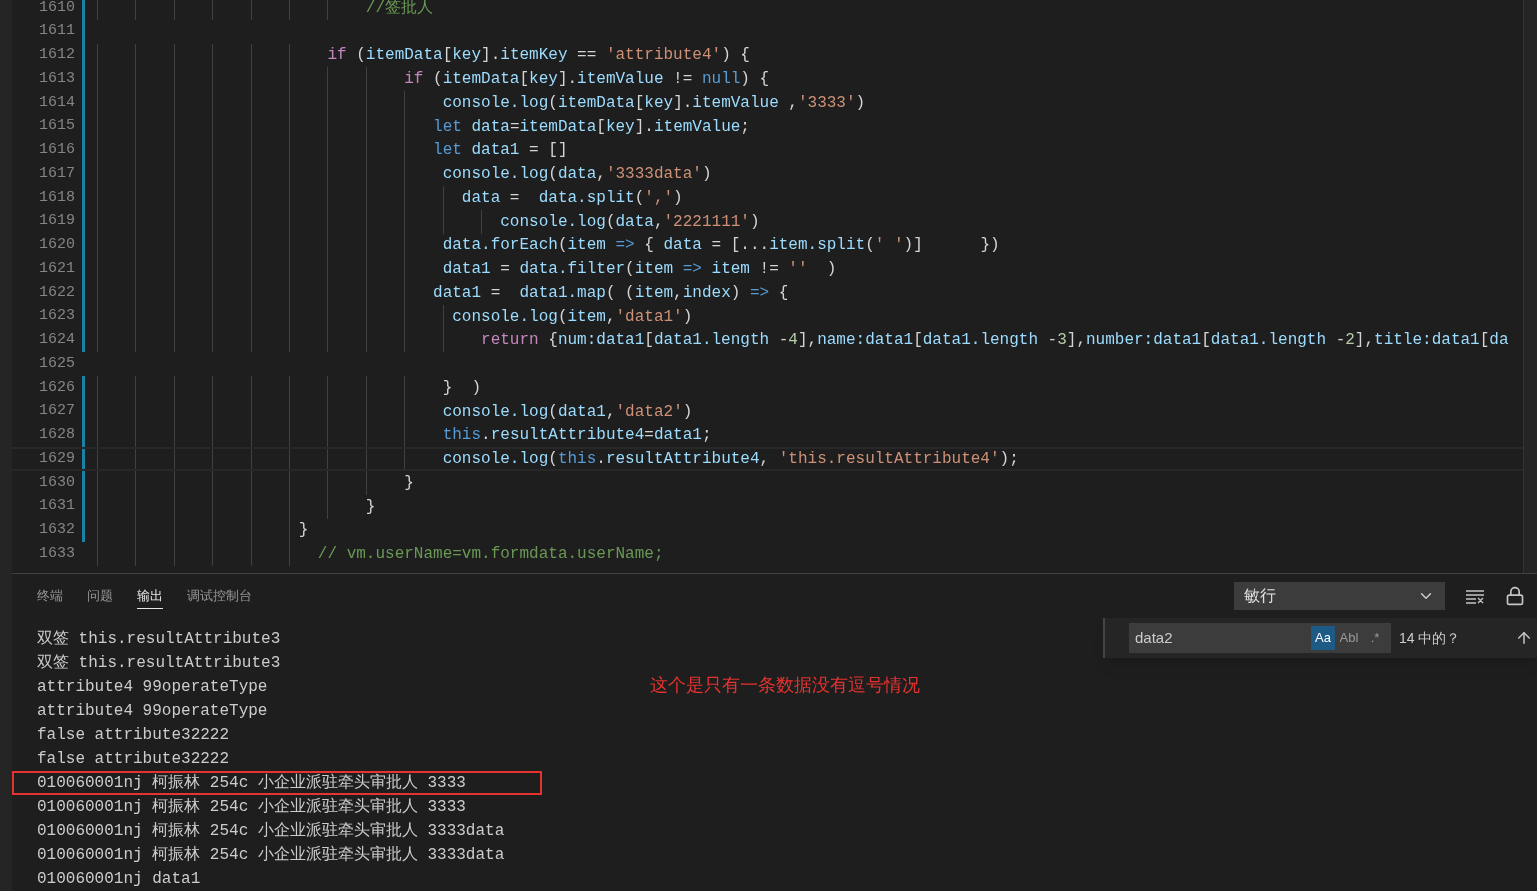 The width and height of the screenshot is (1537, 891). What do you see at coordinates (56, 506) in the screenshot?
I see `line-number: 1631` at bounding box center [56, 506].